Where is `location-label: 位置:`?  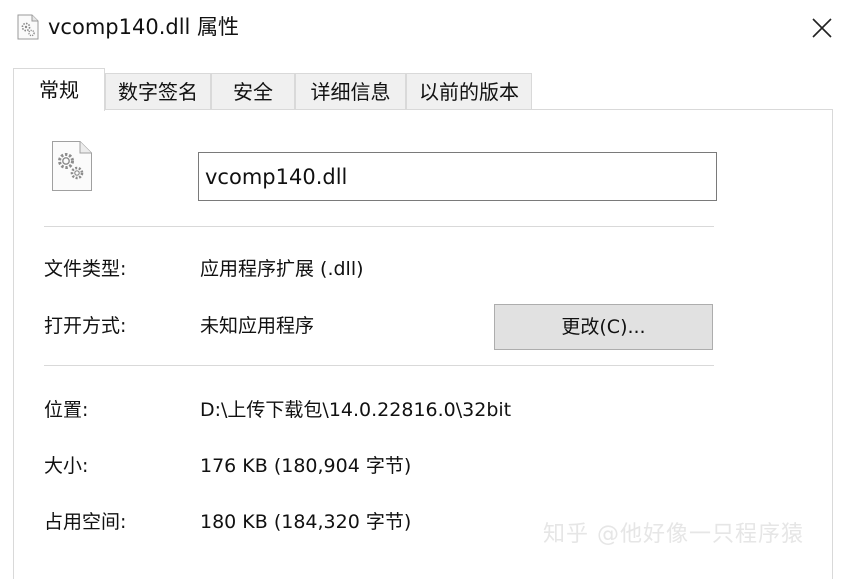
location-label: 位置: is located at coordinates (66, 410).